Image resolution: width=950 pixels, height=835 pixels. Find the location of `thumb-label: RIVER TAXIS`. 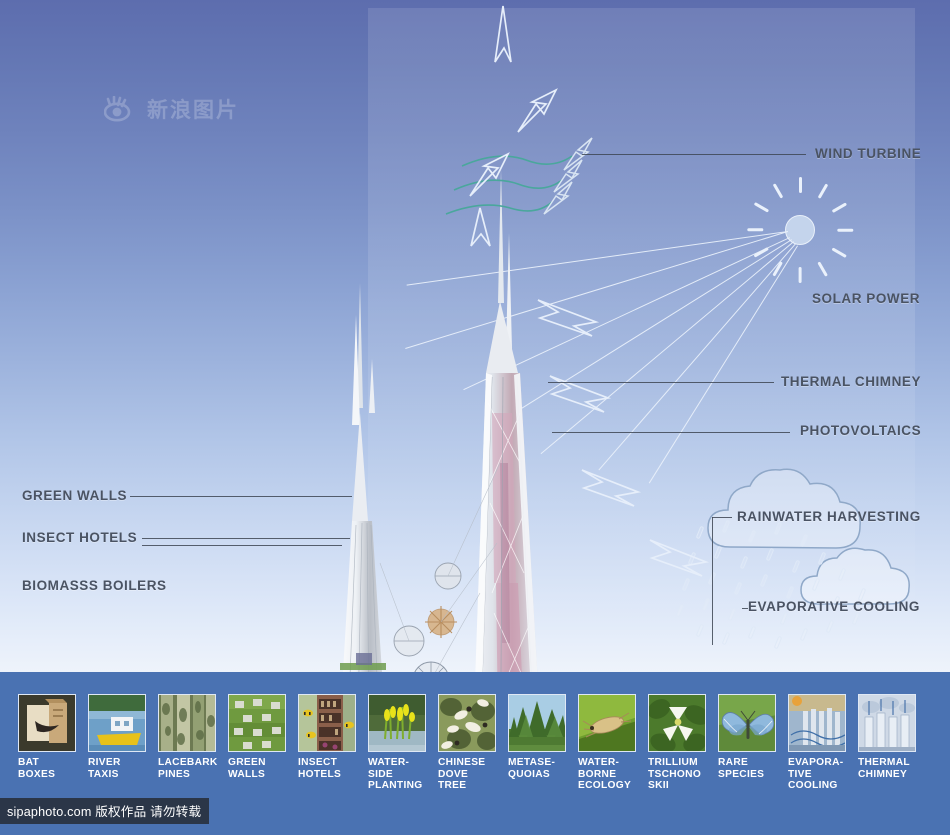

thumb-label: RIVER TAXIS is located at coordinates (104, 768).